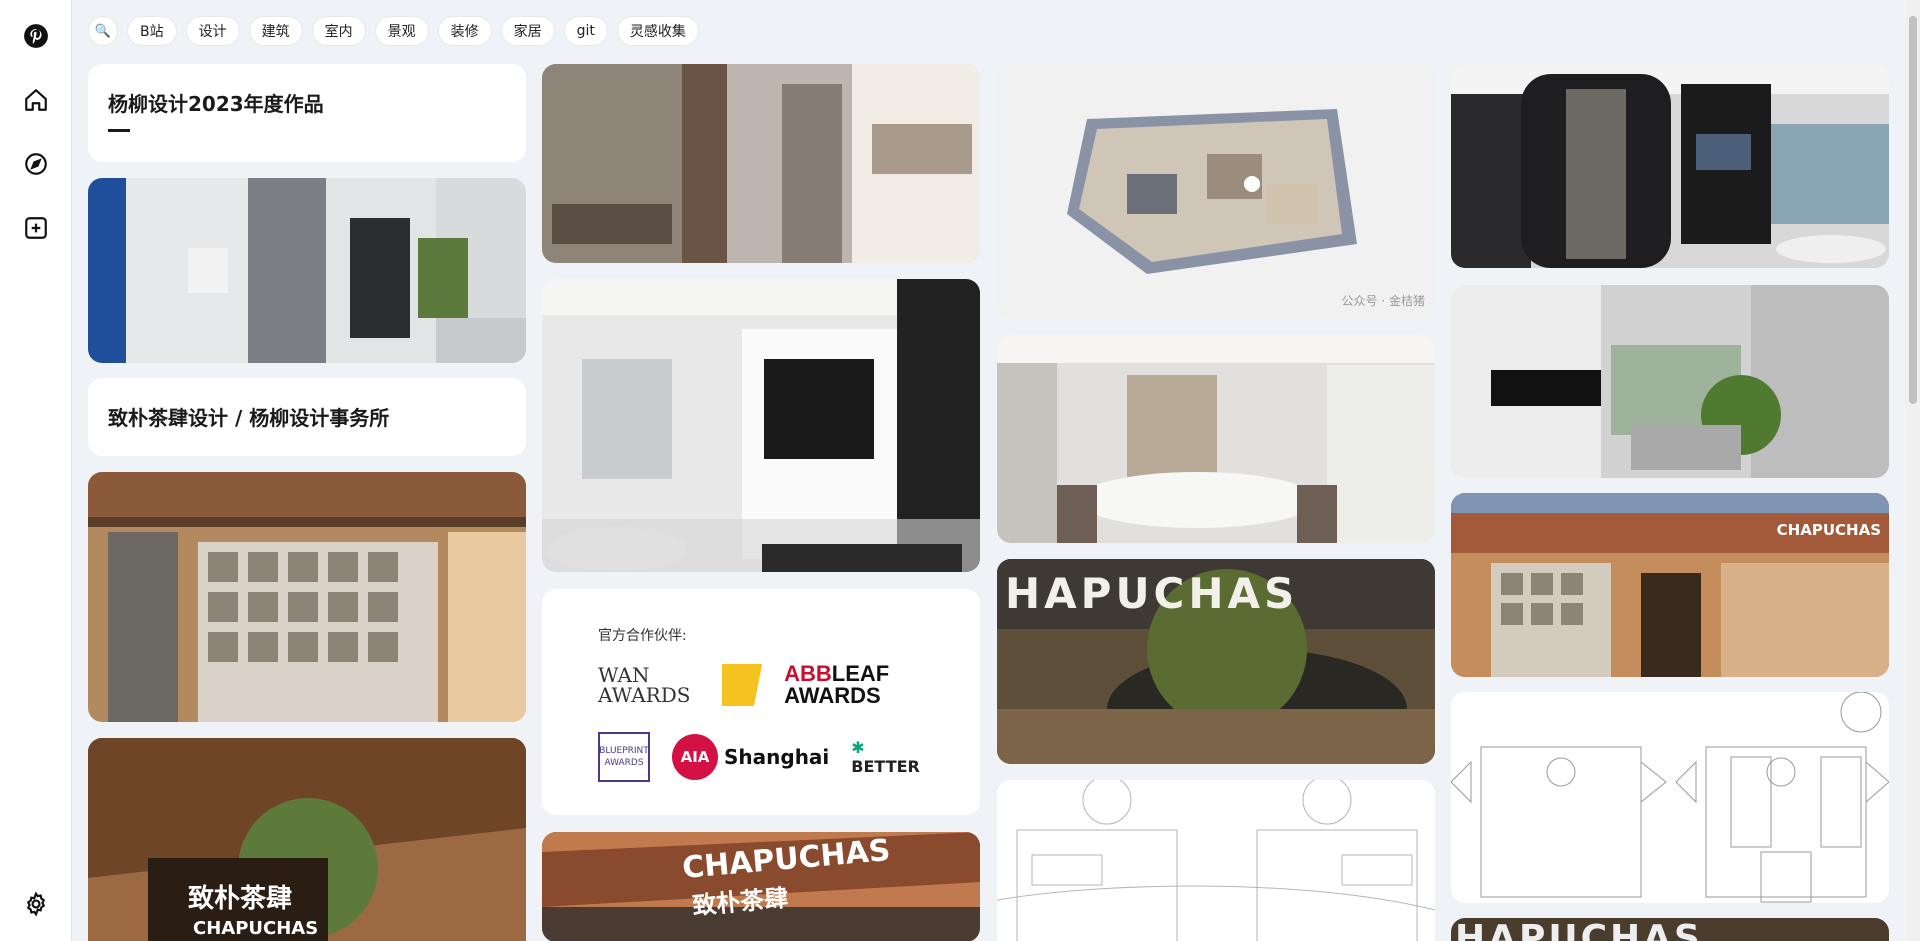  Describe the element at coordinates (307, 270) in the screenshot. I see `pin-image-interior-study` at that location.